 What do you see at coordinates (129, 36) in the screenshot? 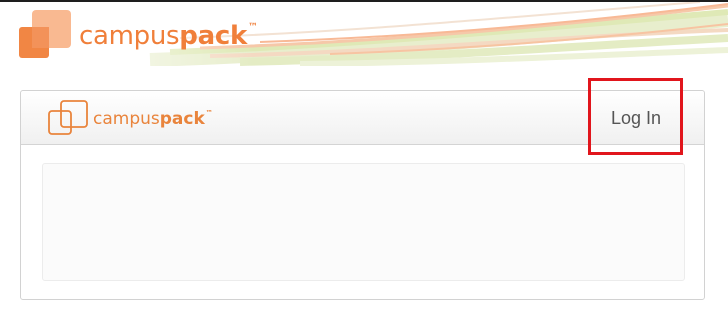
I see `wordmark-regular: campus` at bounding box center [129, 36].